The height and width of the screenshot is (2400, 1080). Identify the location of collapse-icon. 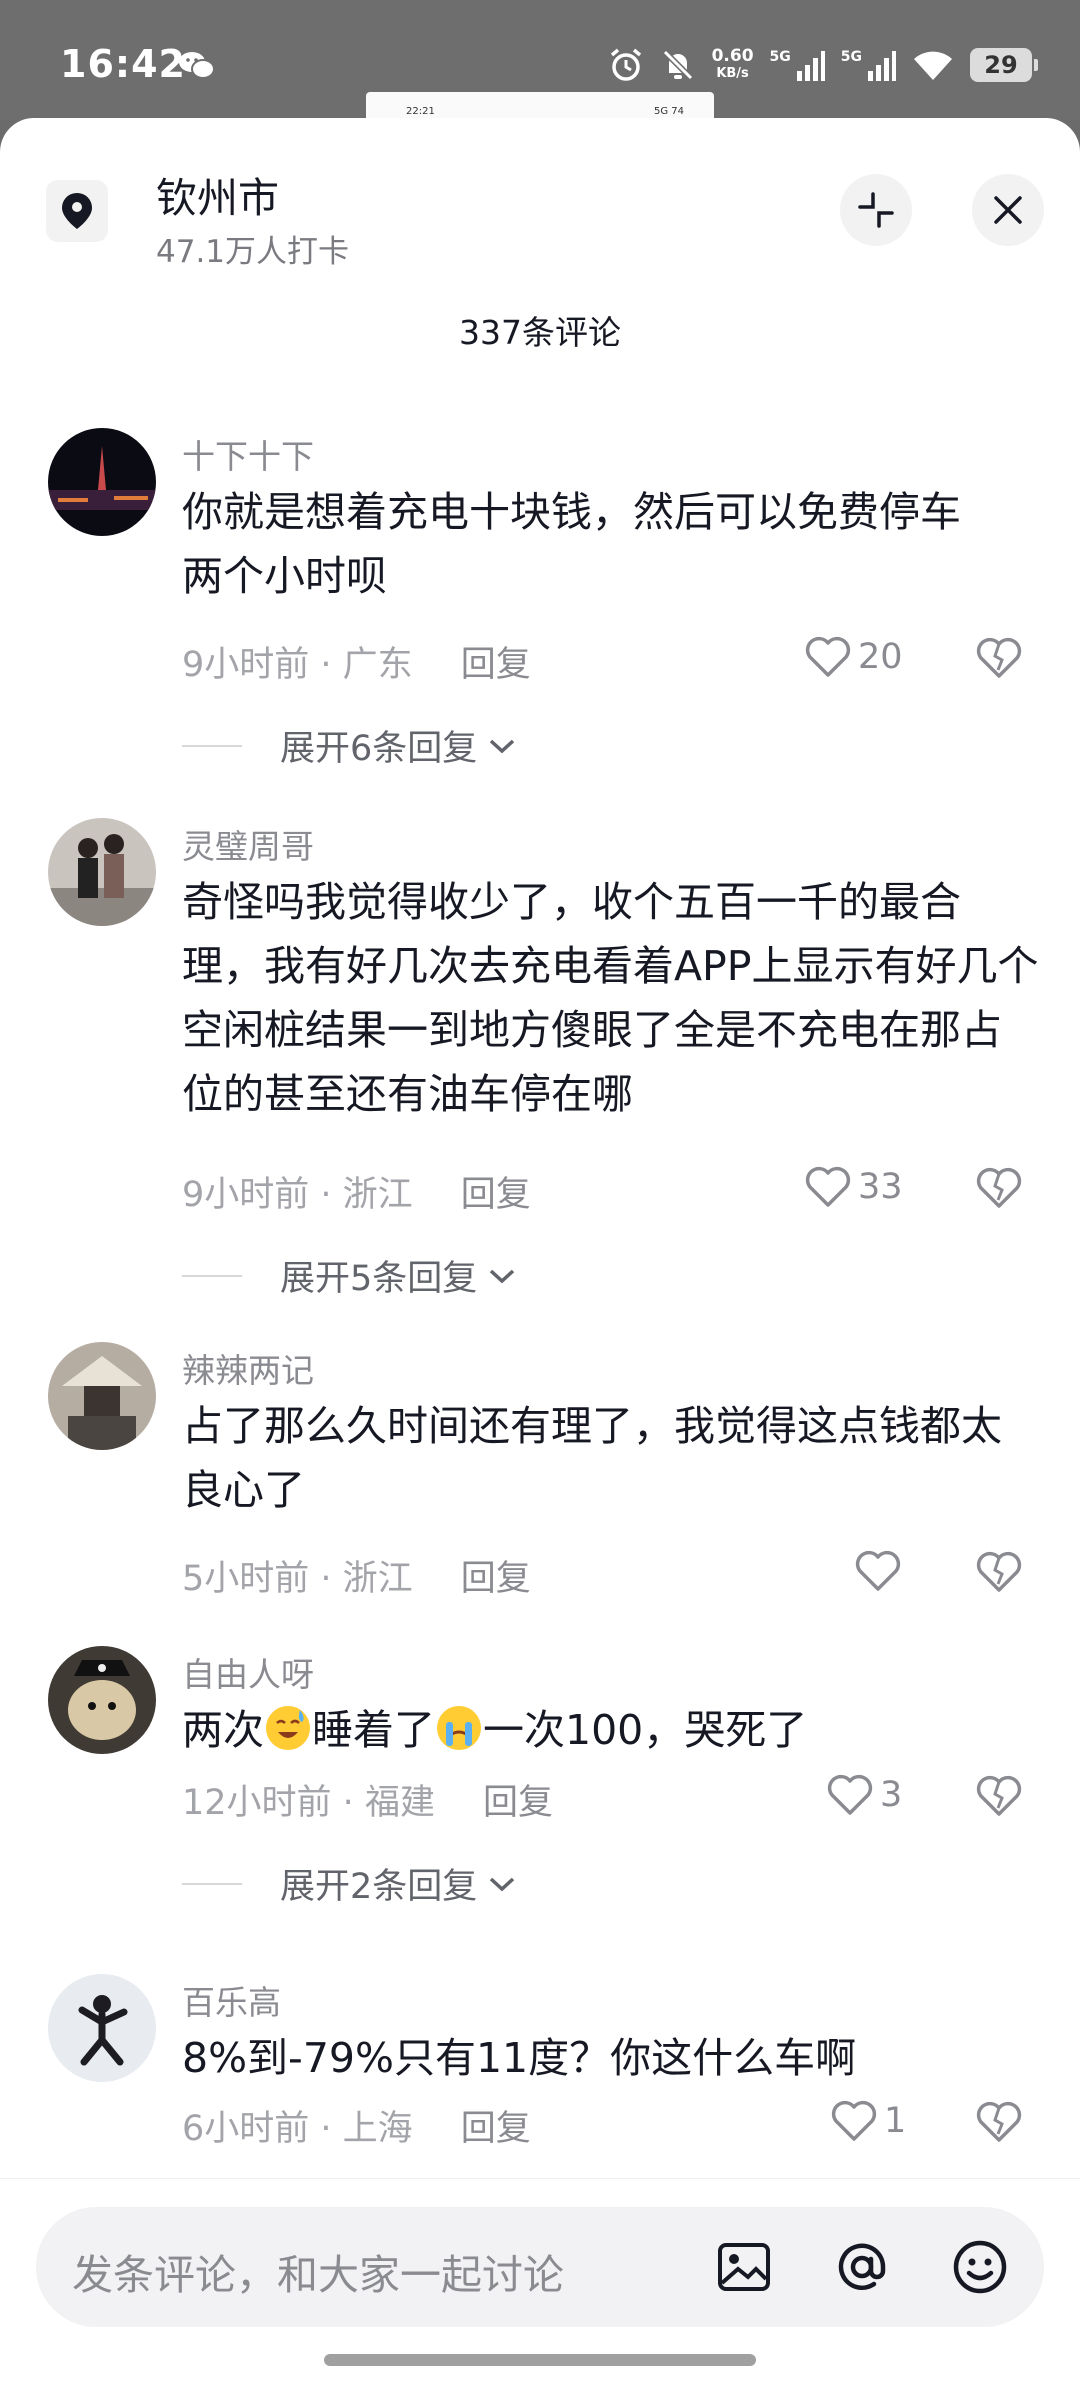
(876, 210).